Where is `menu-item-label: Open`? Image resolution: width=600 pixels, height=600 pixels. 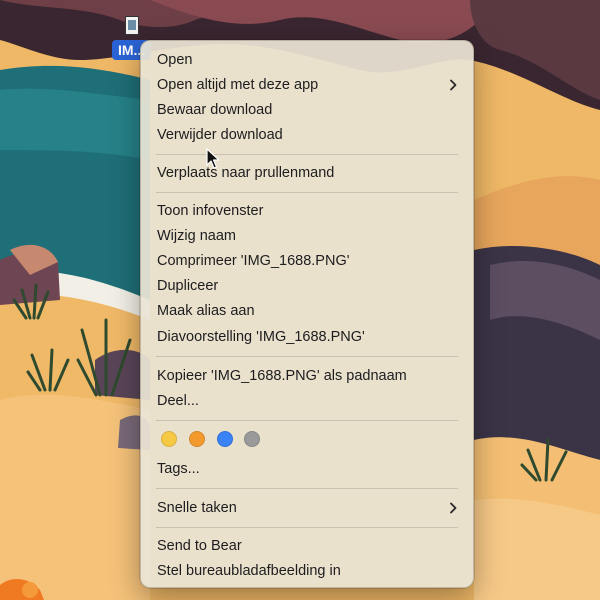 menu-item-label: Open is located at coordinates (175, 60).